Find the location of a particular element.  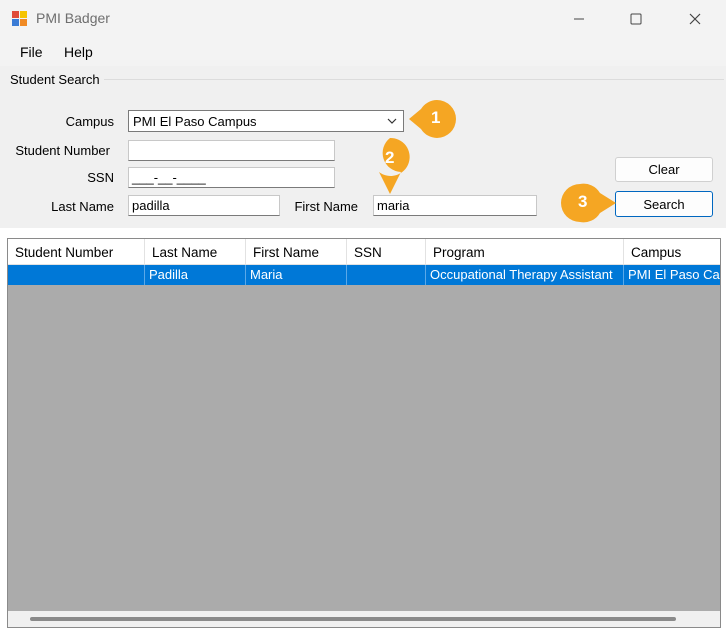

window-title: PMI Badger is located at coordinates (73, 18).